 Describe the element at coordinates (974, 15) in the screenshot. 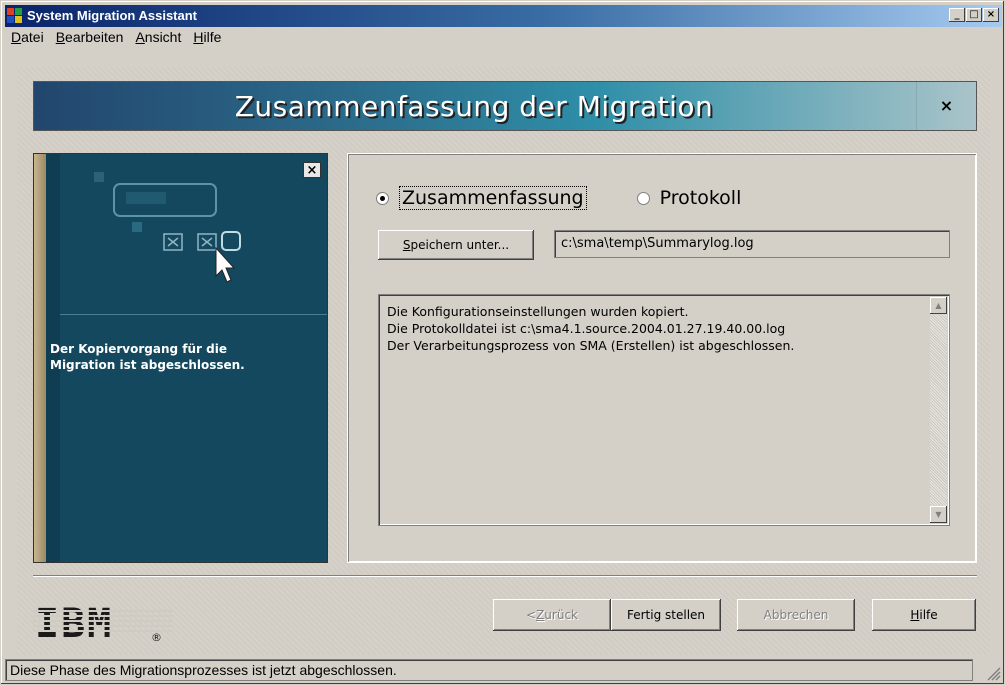

I see `maximize-icon: □` at that location.